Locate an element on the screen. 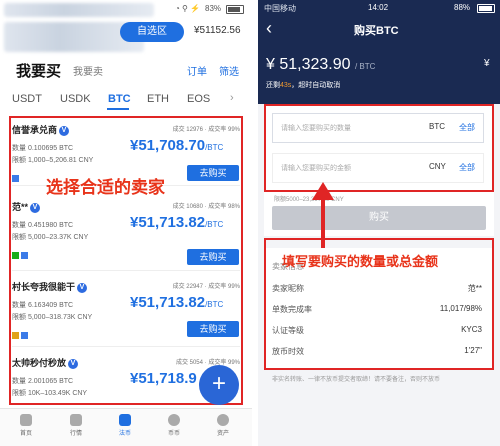 The image size is (500, 446). qty-row: 数量 6.163409 BTC is located at coordinates (43, 305).